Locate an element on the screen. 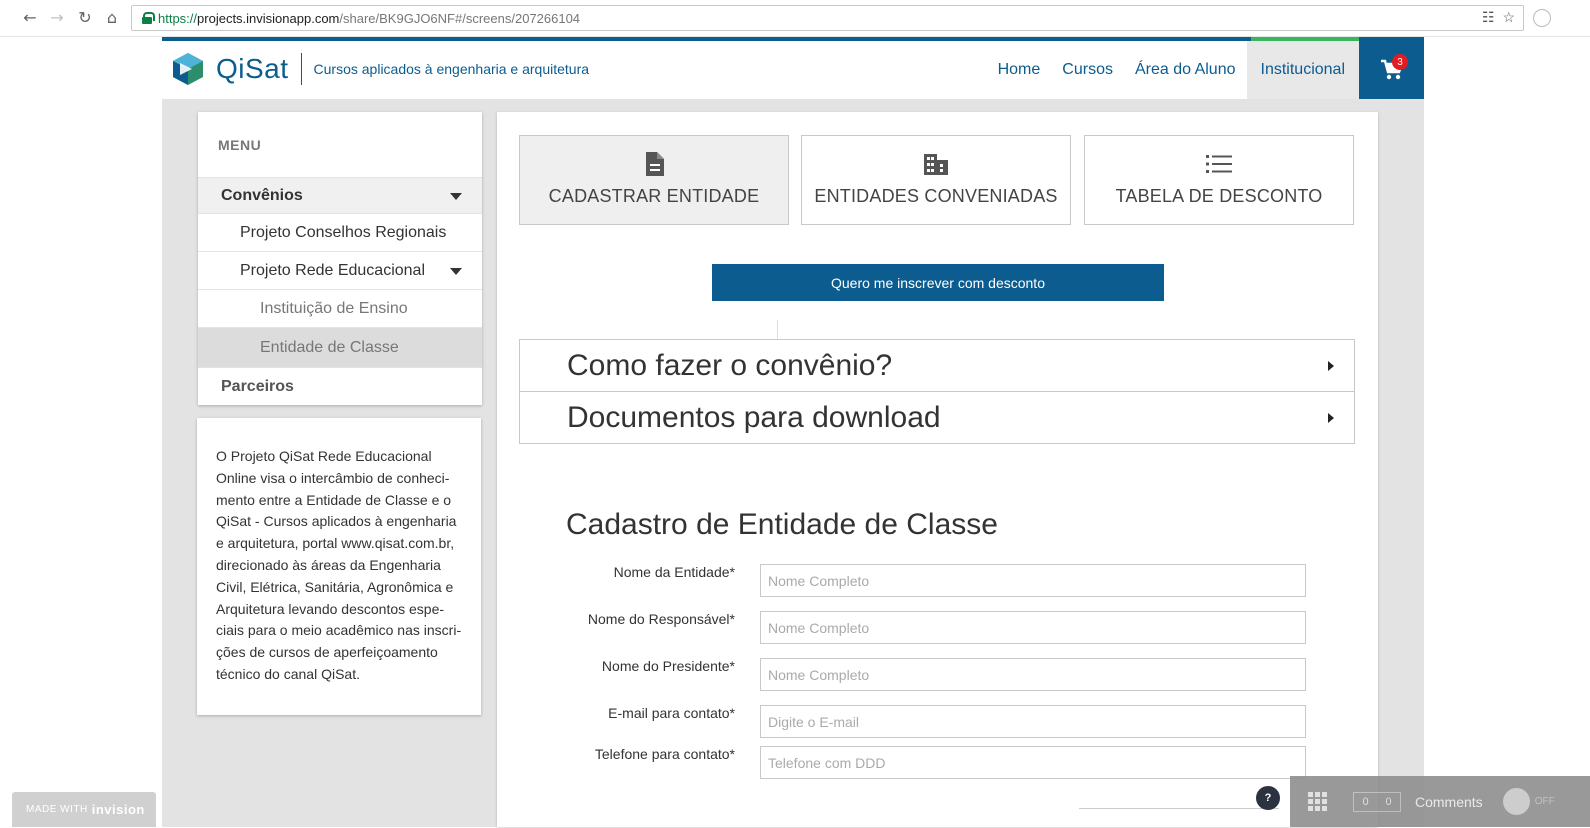 The height and width of the screenshot is (828, 1590). url-host: projects.invisionapp.com is located at coordinates (268, 18).